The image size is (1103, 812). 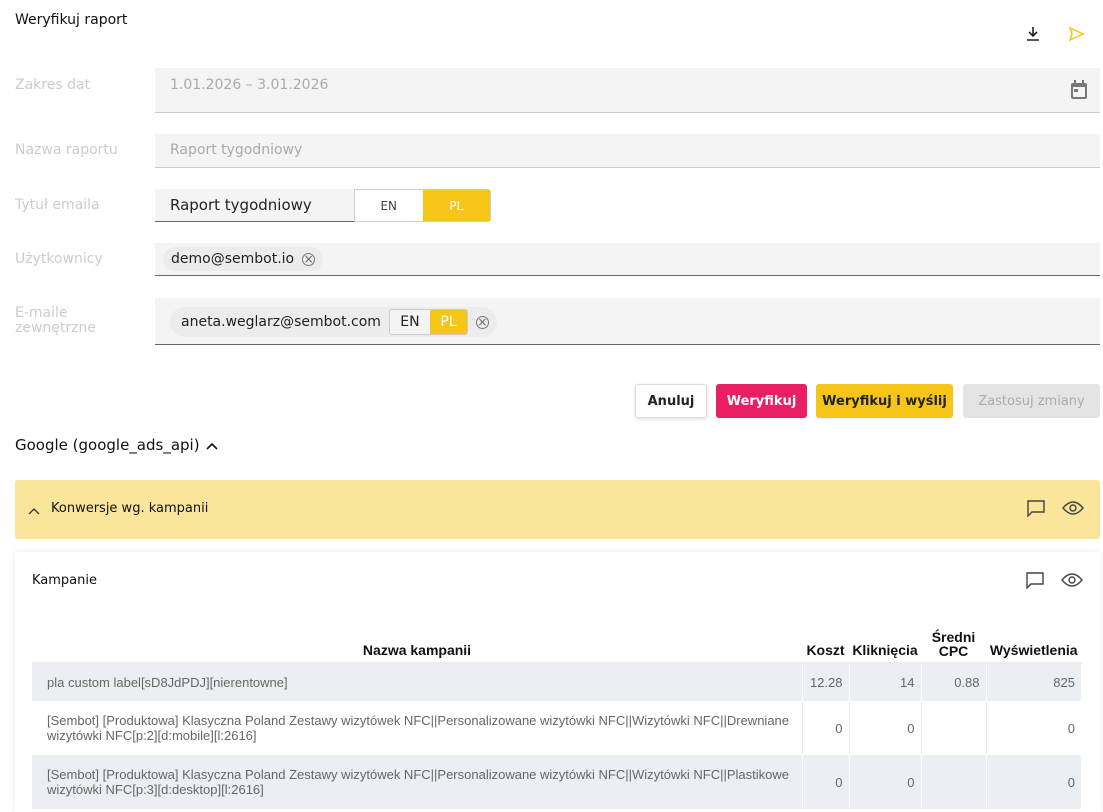 I want to click on apply-changes-button: Zastosuj zmiany, so click(x=1031, y=401).